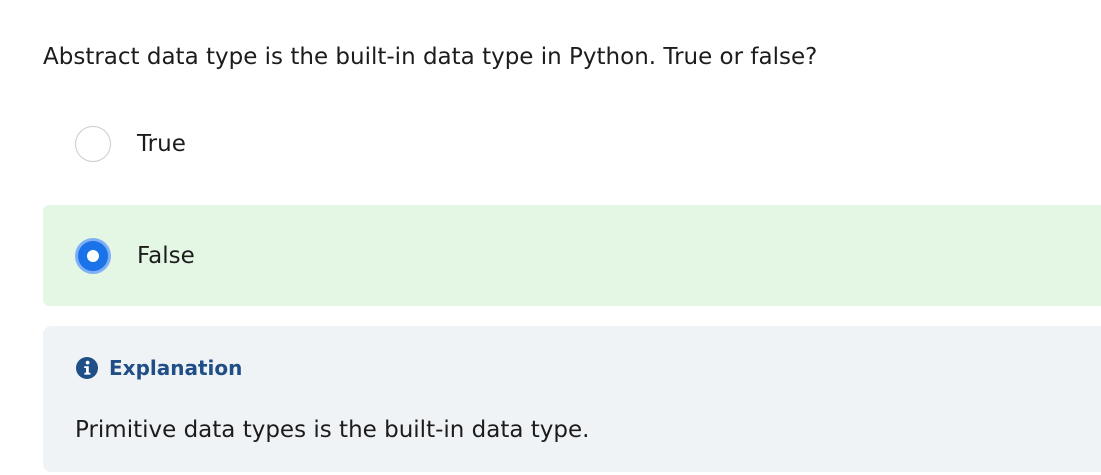 Image resolution: width=1101 pixels, height=475 pixels. Describe the element at coordinates (176, 368) in the screenshot. I see `explanation-title: Explanation` at that location.